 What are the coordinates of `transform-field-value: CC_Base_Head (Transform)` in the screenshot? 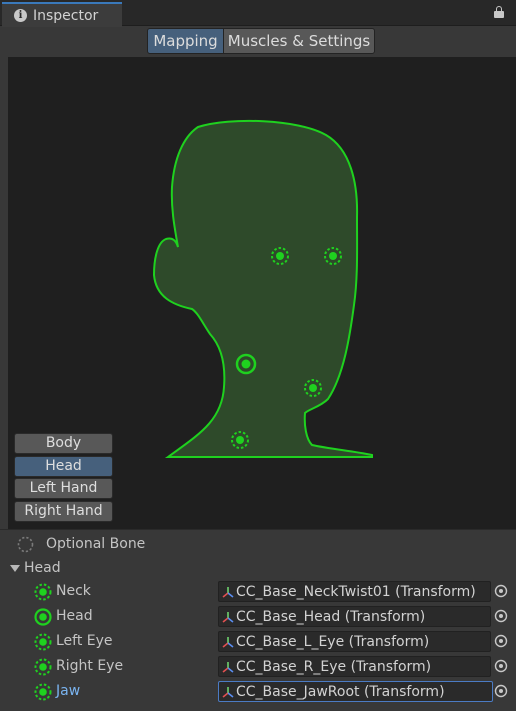 It's located at (331, 616).